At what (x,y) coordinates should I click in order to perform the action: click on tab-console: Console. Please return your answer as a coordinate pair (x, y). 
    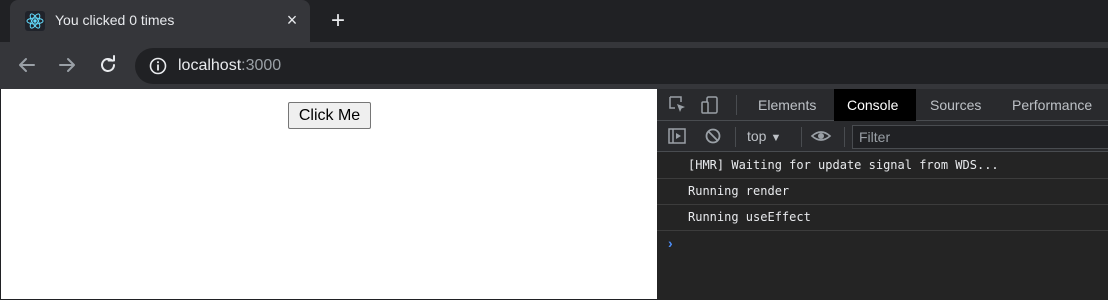
    Looking at the image, I should click on (875, 105).